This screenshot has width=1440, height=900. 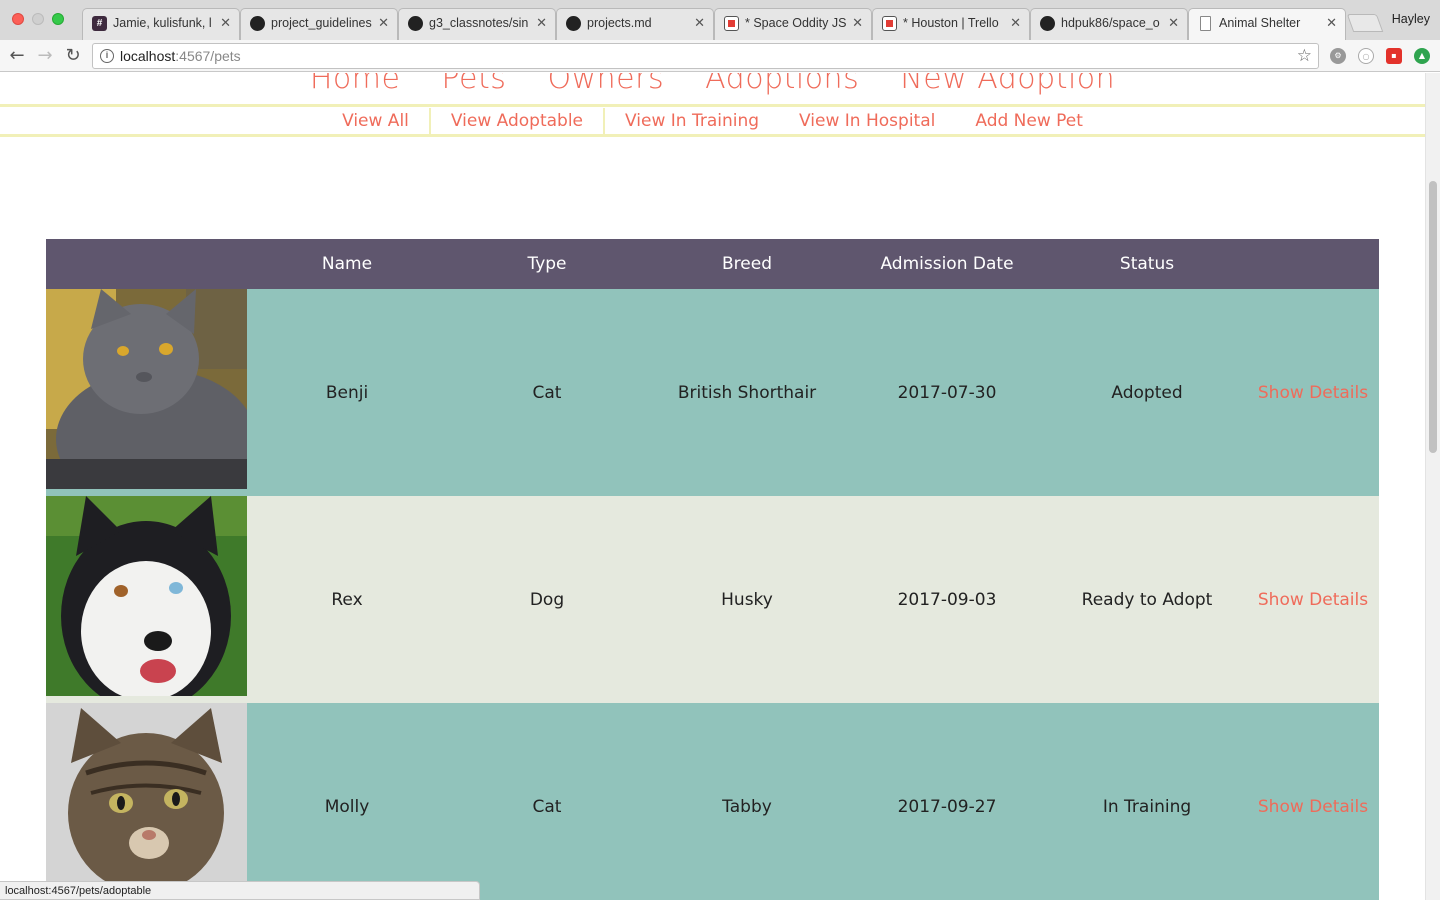 I want to click on tab-title: Jamie, kulisfunk, l, so click(x=162, y=23).